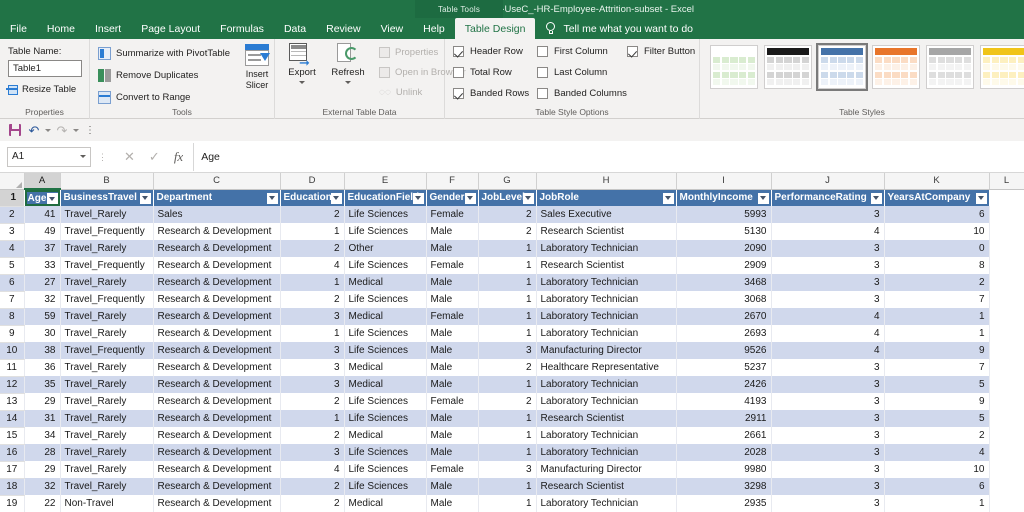  I want to click on cell-E16: Life Sciences, so click(385, 452).